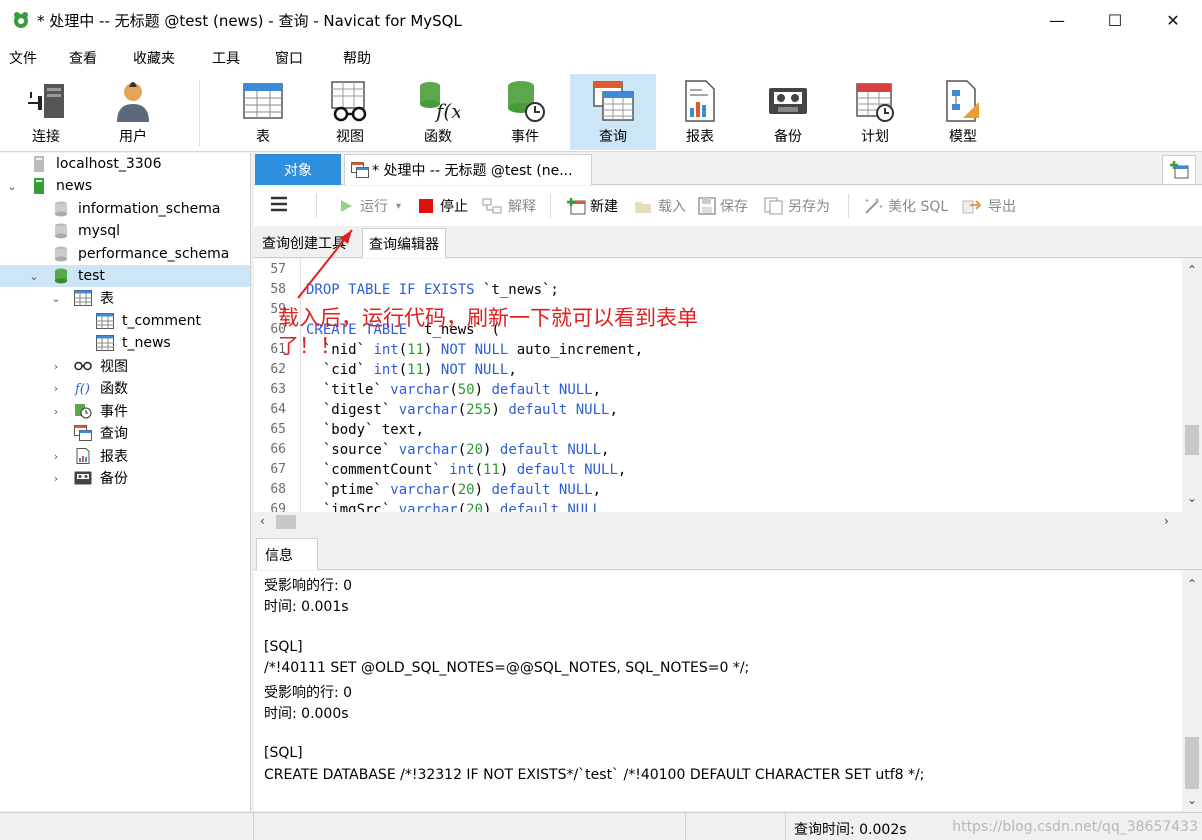 This screenshot has width=1202, height=840. Describe the element at coordinates (125, 298) in the screenshot. I see `tree-item-tables: ⌄ 表` at that location.